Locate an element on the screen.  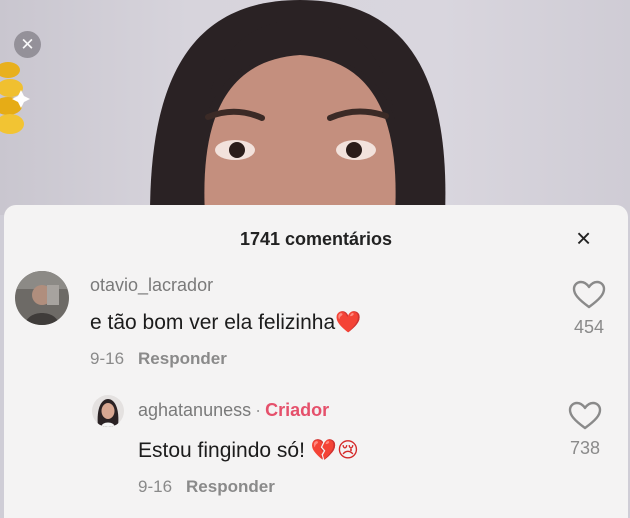
comment-text: e tão bom ver ela felizinha❤️ is located at coordinates (225, 322).